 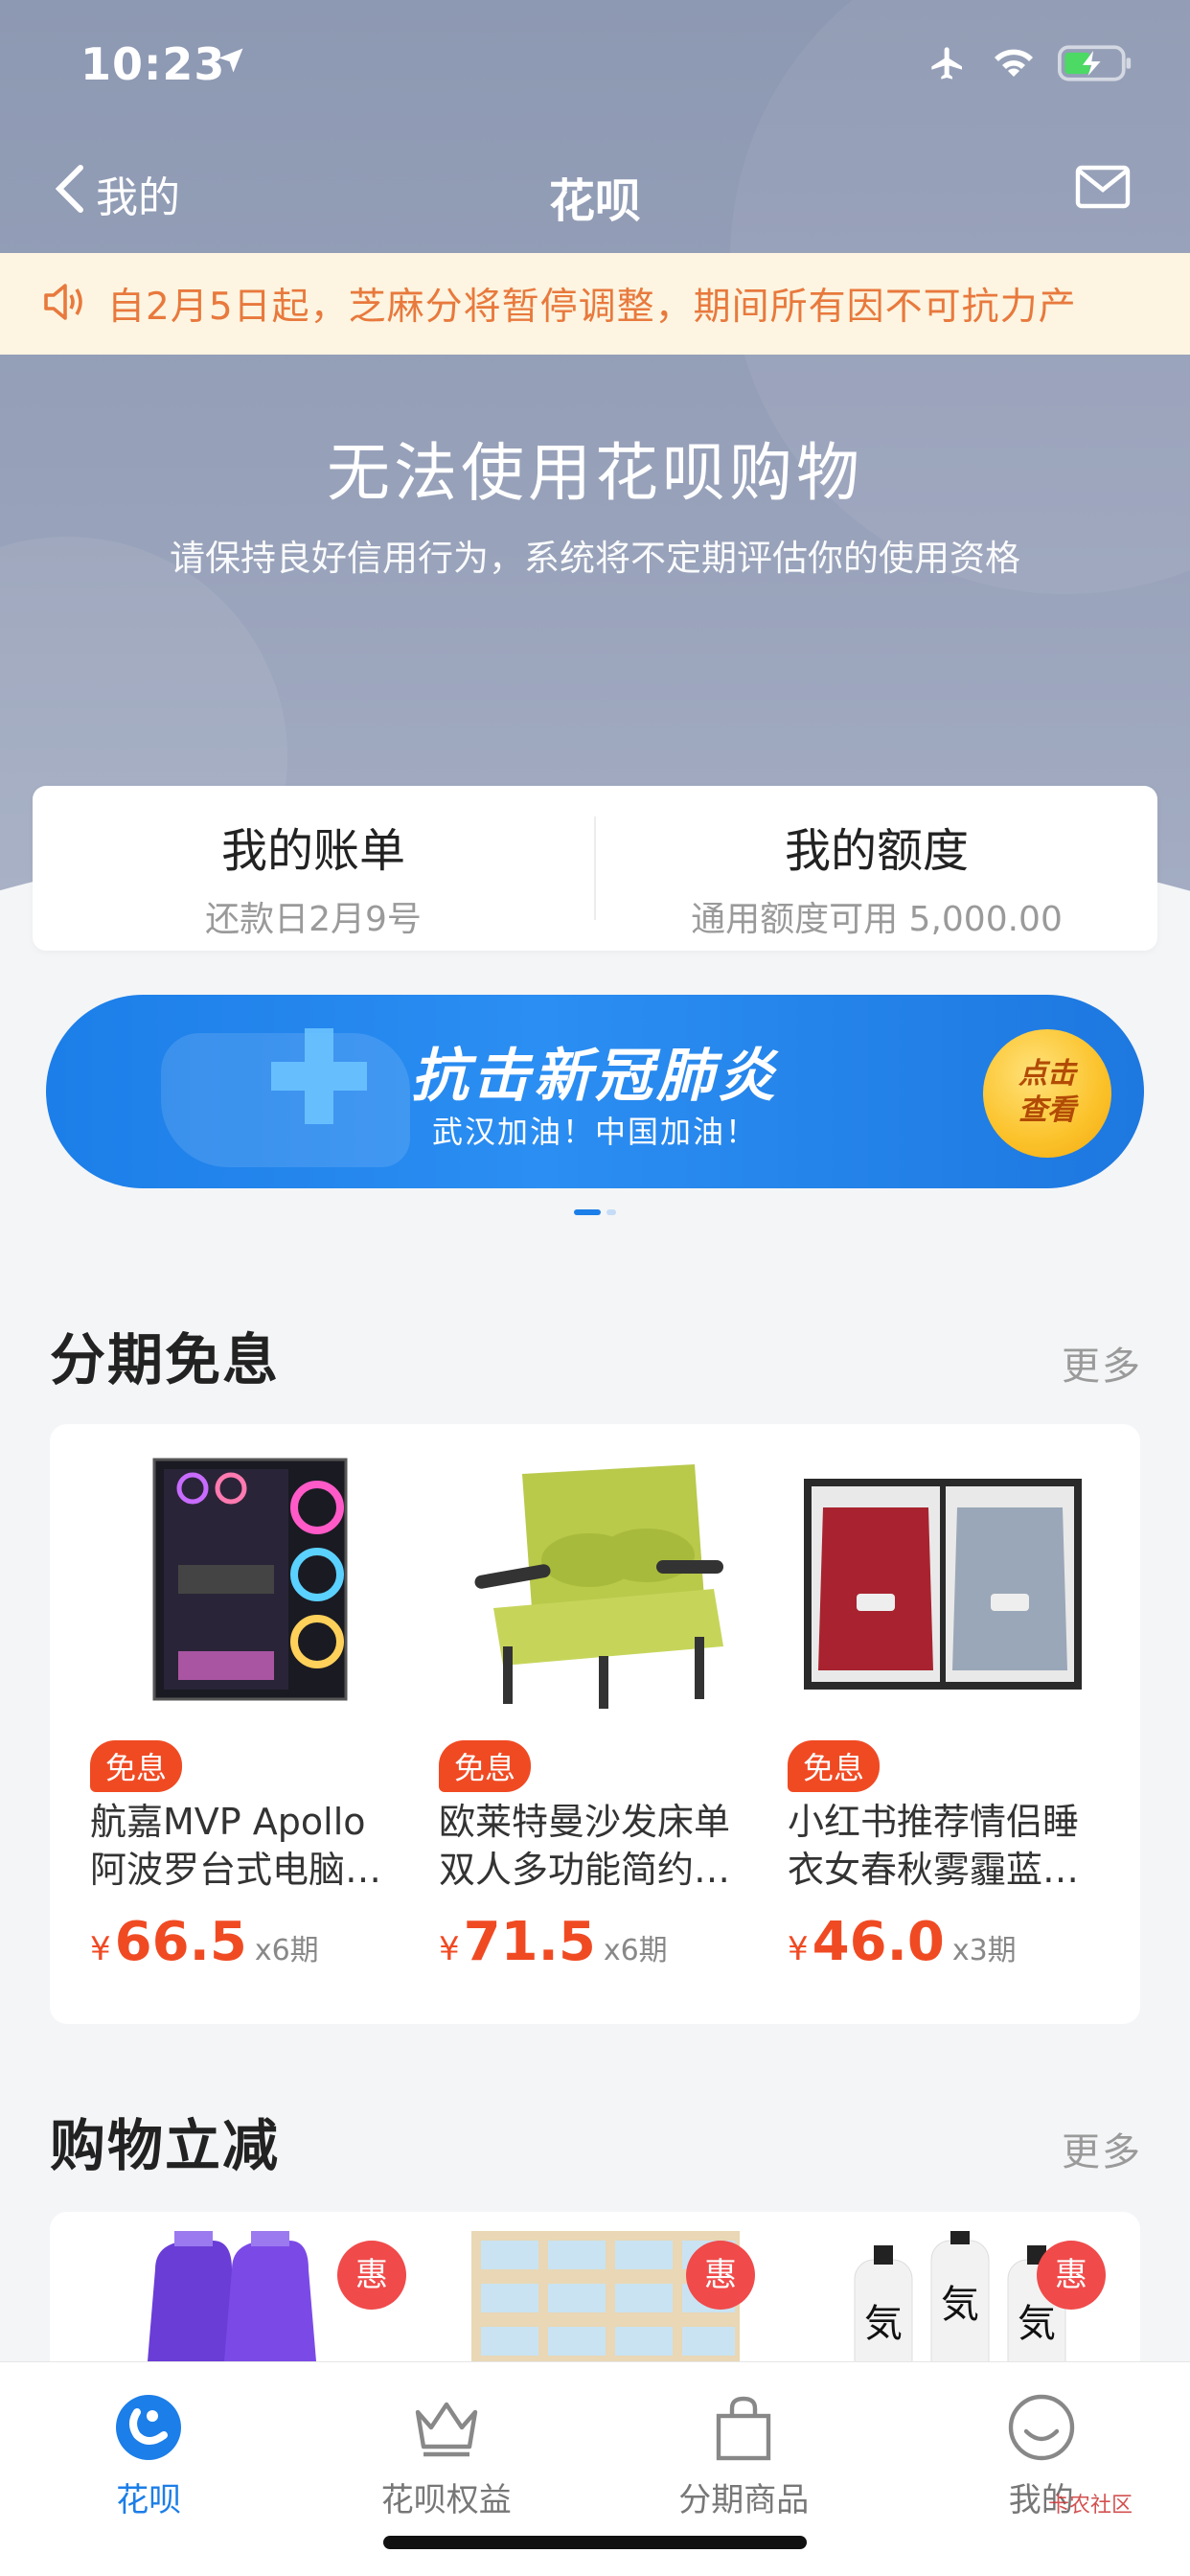 I want to click on banner-cta-button: 点击 查看, so click(x=1047, y=1093).